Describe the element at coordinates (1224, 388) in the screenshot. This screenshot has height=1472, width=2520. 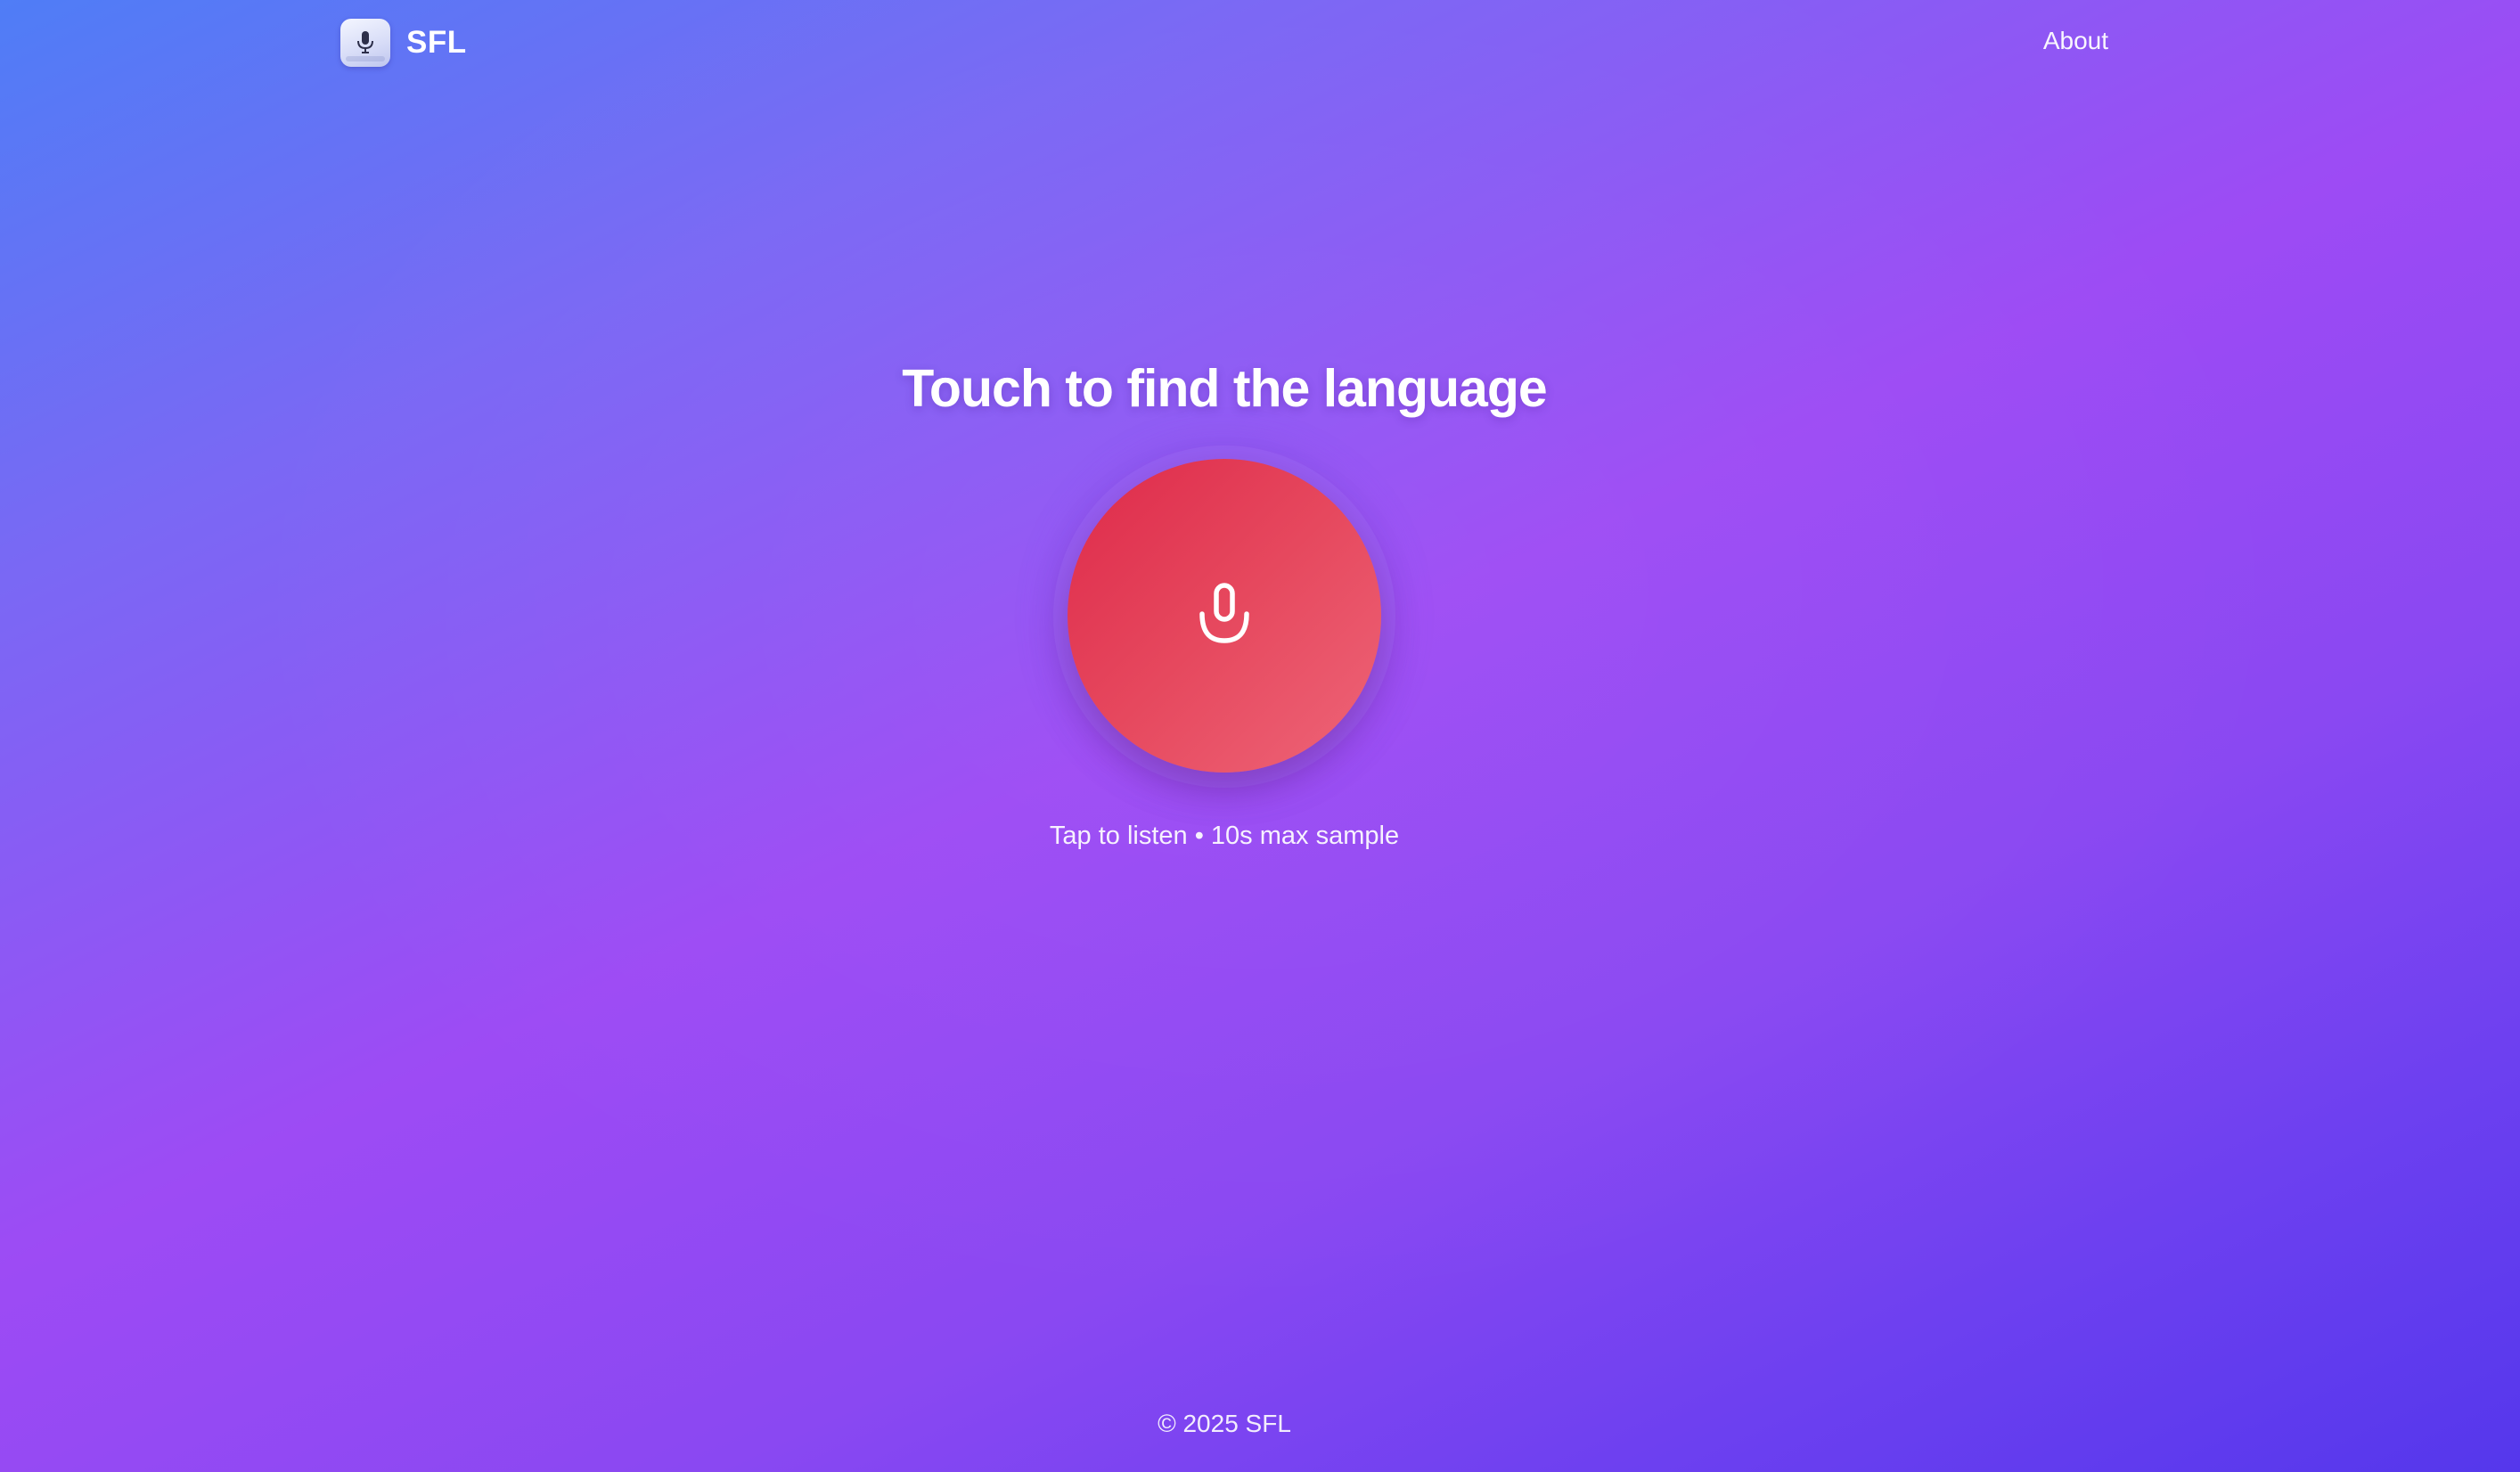
I see `page-title: Touch to find the language` at that location.